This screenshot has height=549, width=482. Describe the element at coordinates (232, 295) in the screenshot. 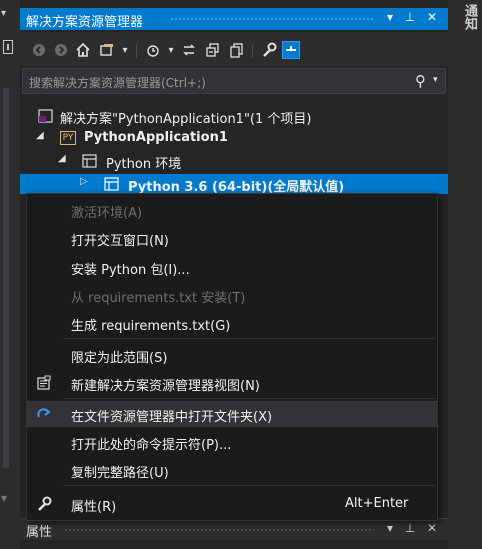

I see `menu-item-install-from-requirements: 从 requirements.txt 安装(T)` at that location.